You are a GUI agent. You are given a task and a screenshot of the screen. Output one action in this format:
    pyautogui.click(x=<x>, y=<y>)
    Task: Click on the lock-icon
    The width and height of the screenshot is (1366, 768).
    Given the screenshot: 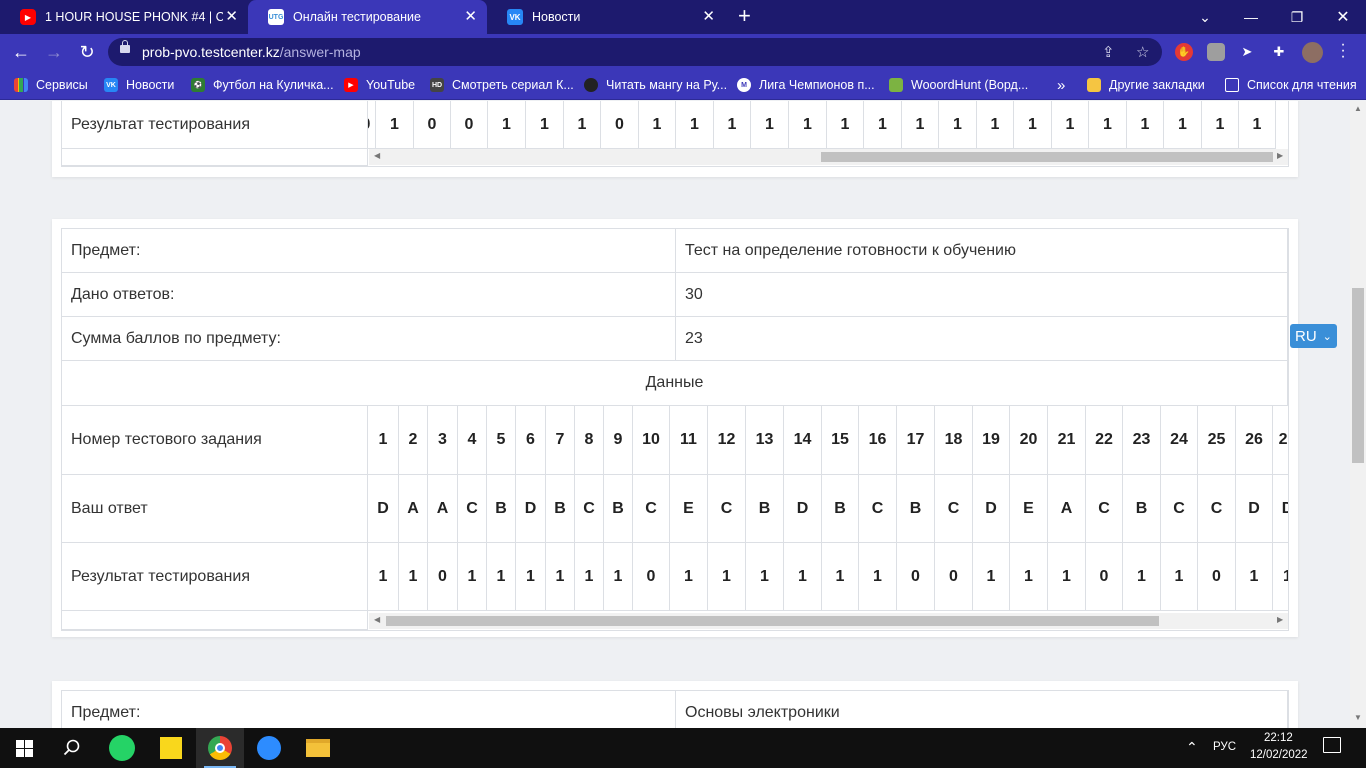 What is the action you would take?
    pyautogui.click(x=125, y=46)
    